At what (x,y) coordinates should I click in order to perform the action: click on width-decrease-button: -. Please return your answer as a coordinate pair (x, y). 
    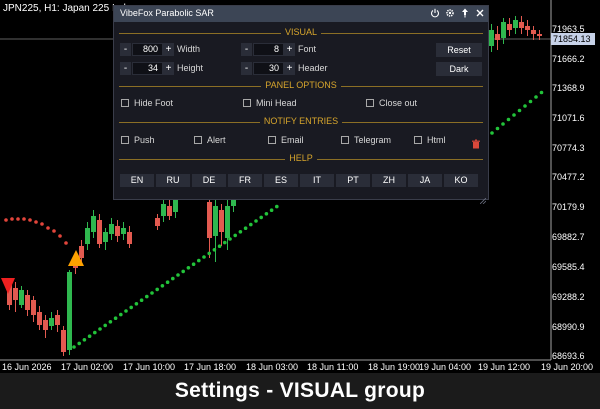
    Looking at the image, I should click on (125, 49).